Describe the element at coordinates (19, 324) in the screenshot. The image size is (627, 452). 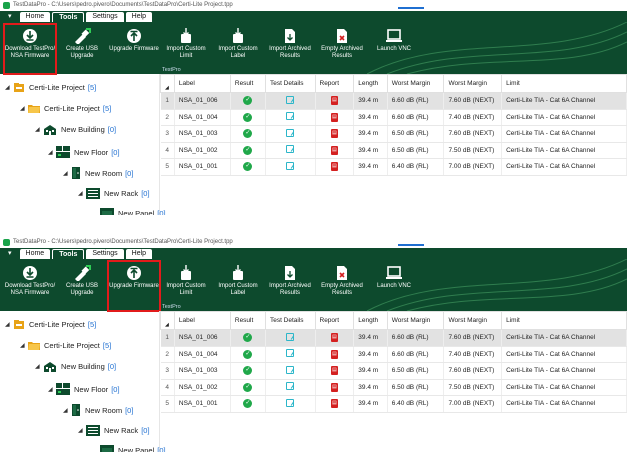
I see `project-icon` at that location.